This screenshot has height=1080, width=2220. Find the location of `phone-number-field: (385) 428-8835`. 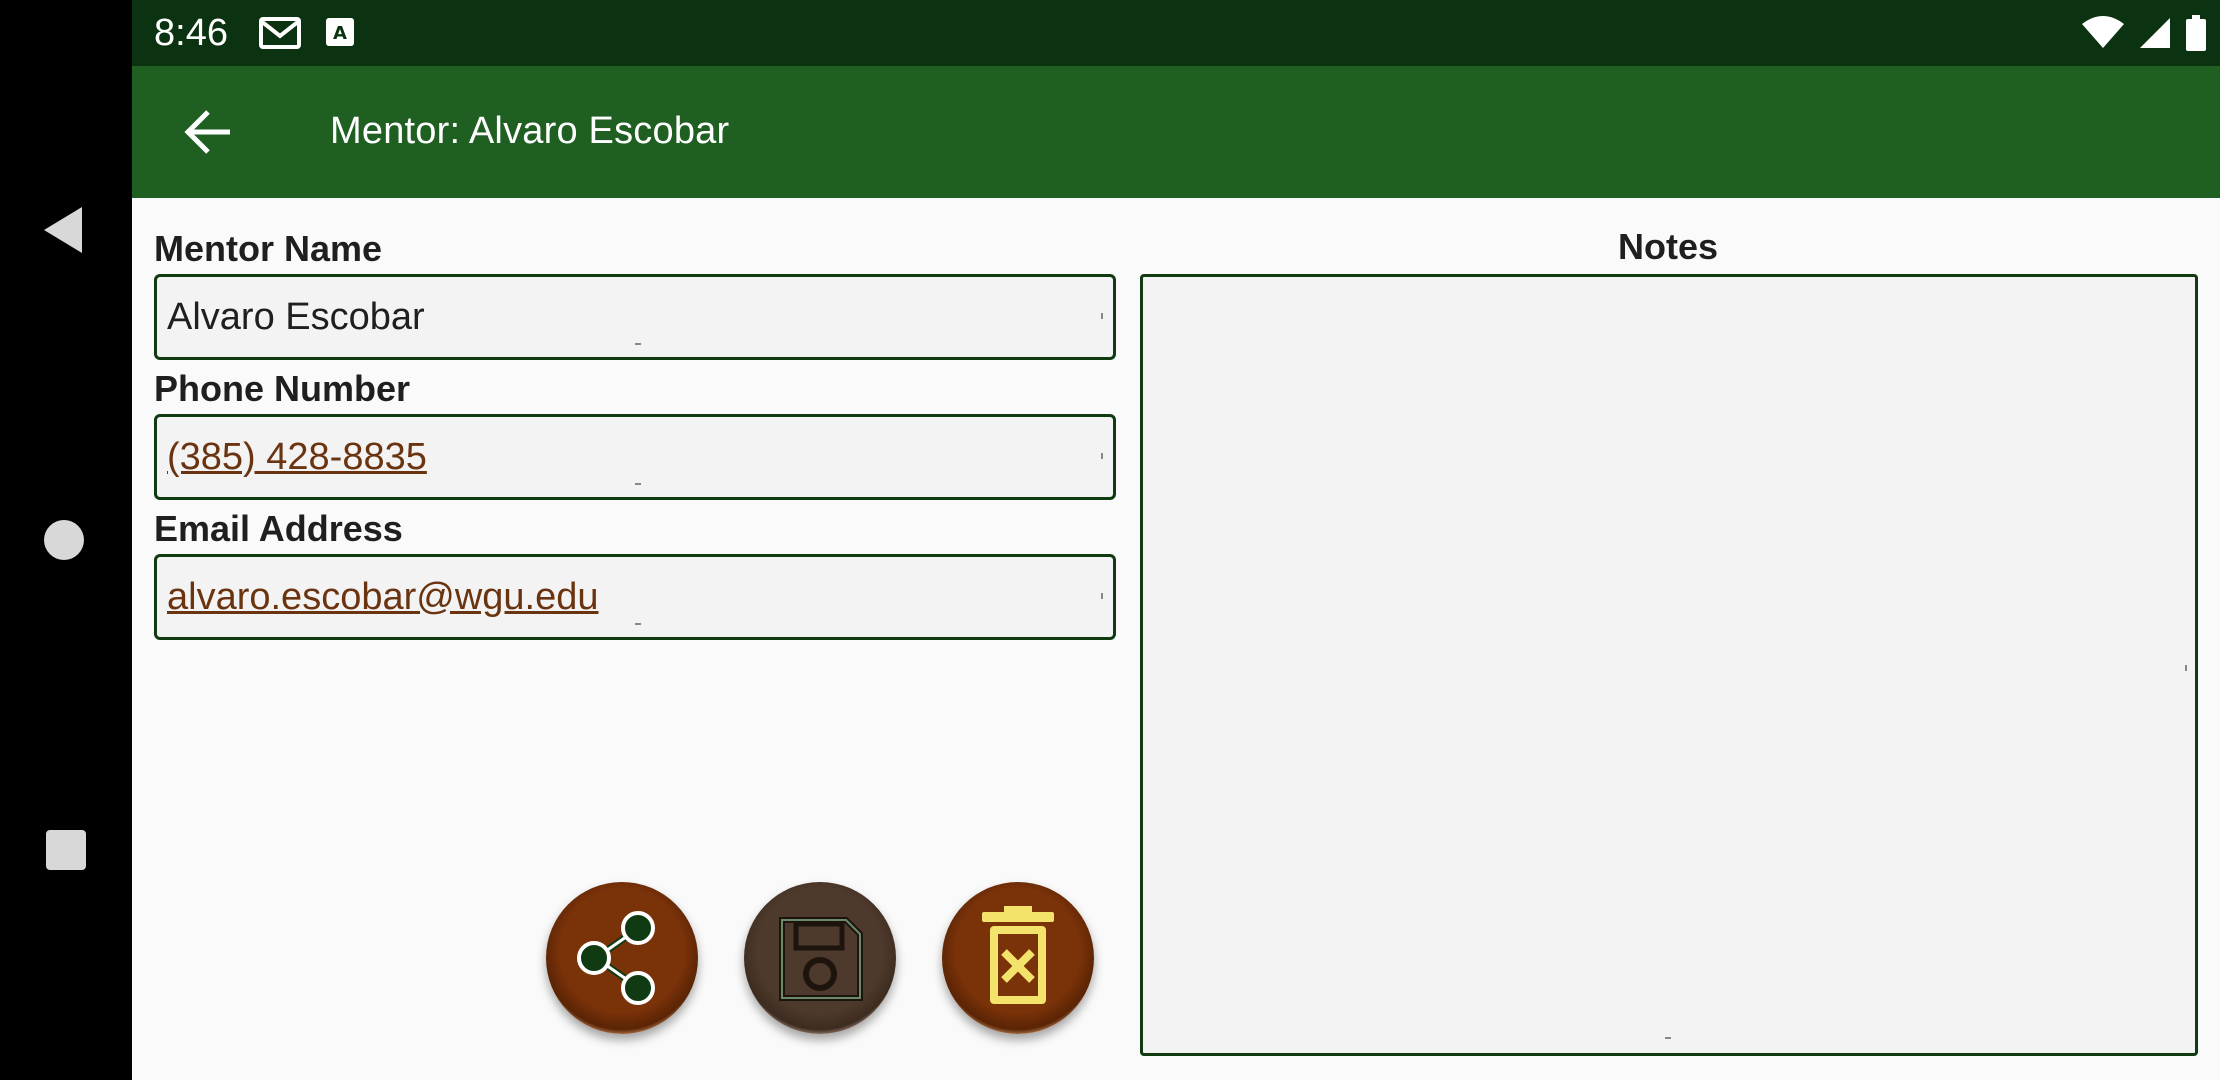

phone-number-field: (385) 428-8835 is located at coordinates (635, 457).